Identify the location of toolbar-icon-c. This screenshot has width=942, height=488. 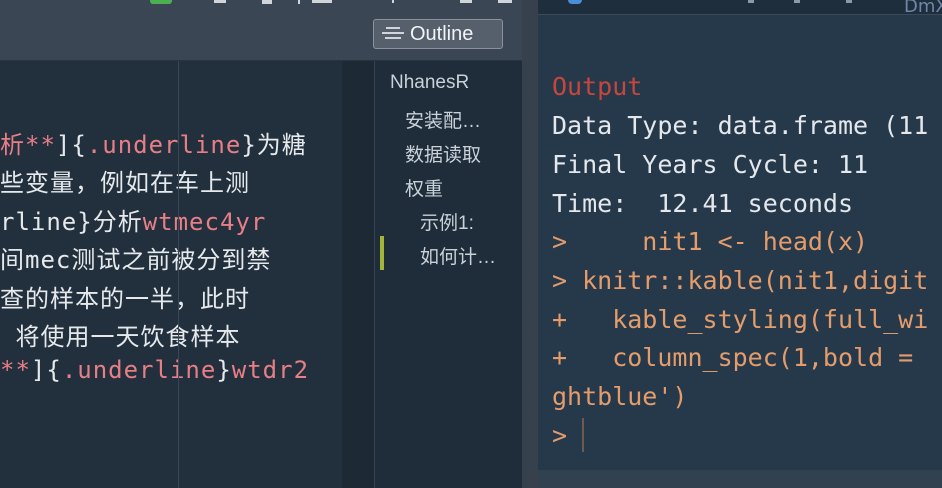
(322, 1).